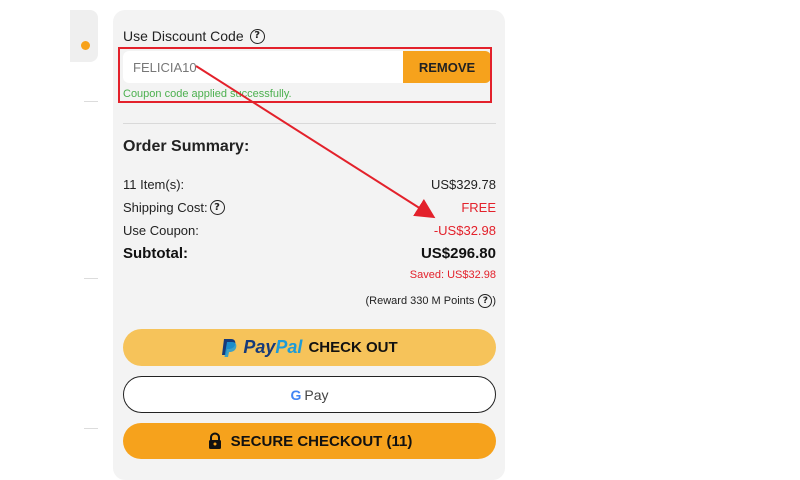 Image resolution: width=800 pixels, height=480 pixels. What do you see at coordinates (420, 301) in the screenshot?
I see `reward-label: (Reward 330 M Points` at bounding box center [420, 301].